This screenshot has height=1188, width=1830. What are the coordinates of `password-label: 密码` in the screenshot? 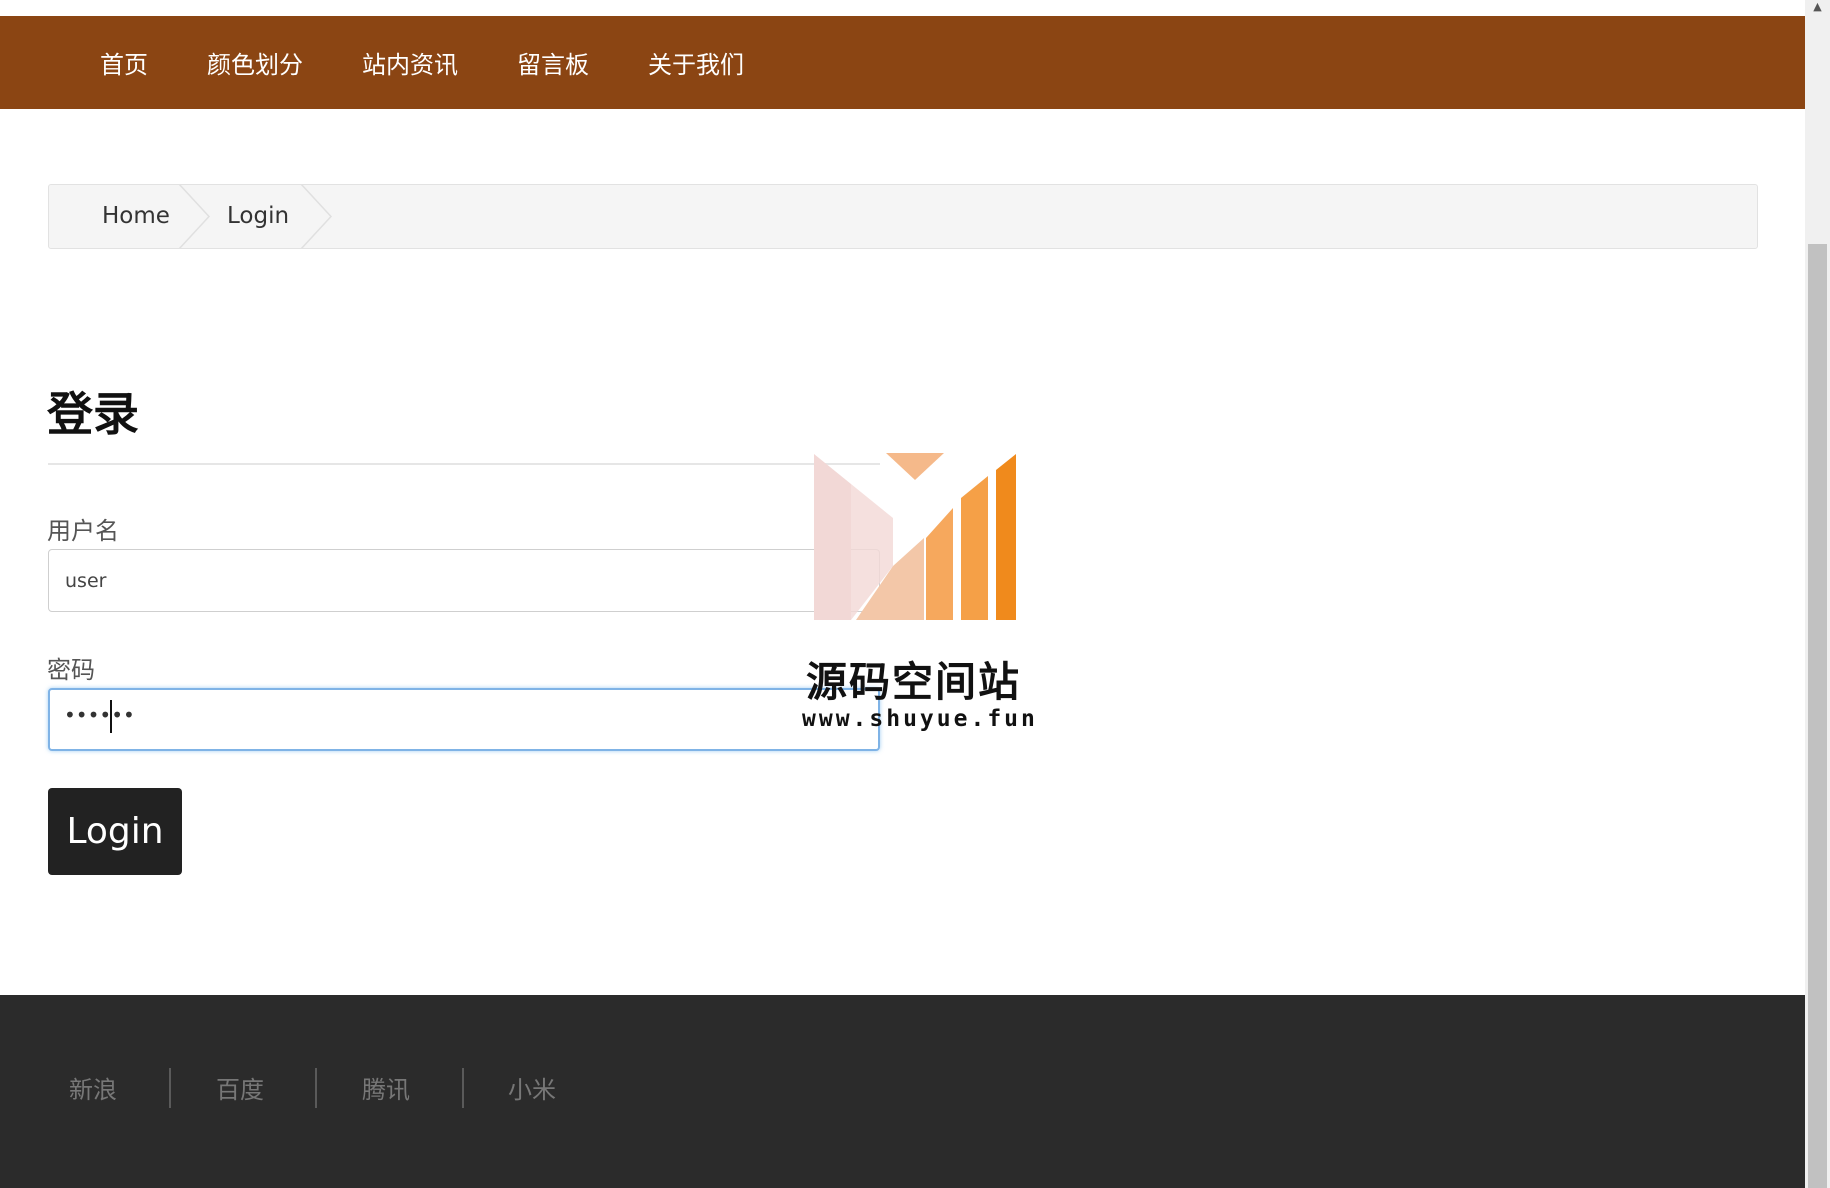 It's located at (71, 670).